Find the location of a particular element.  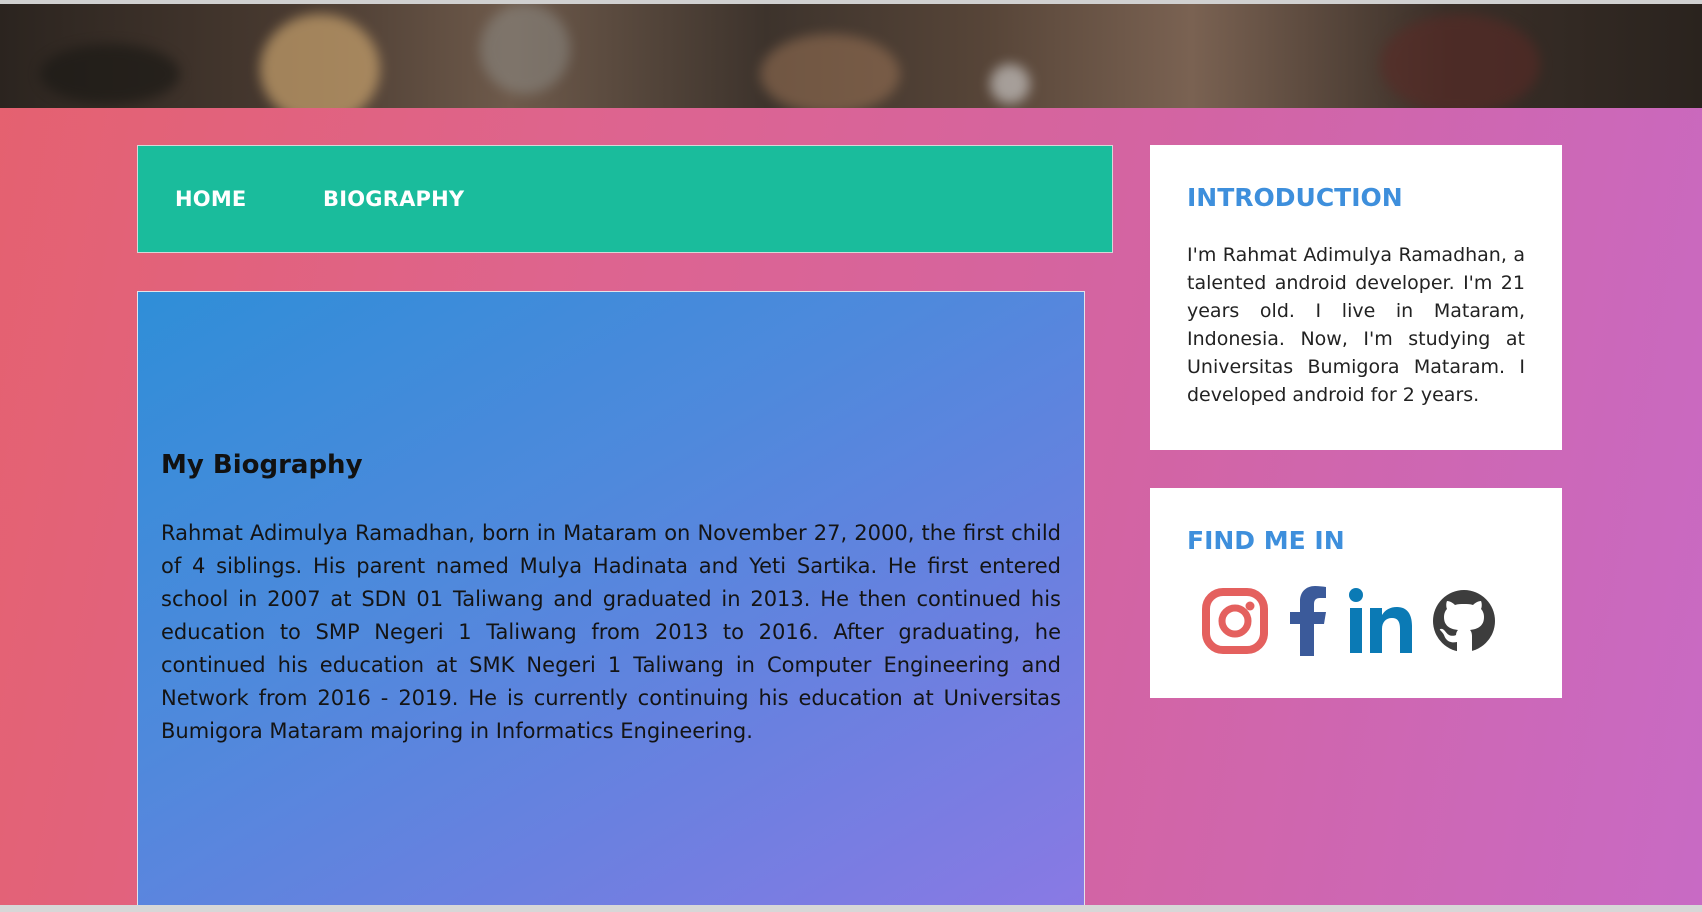

window-bottom-edge is located at coordinates (851, 908).